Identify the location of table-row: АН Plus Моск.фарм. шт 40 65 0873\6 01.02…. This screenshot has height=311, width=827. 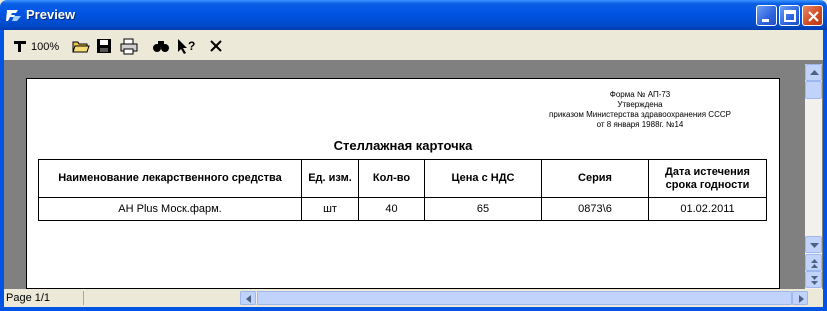
(402, 209).